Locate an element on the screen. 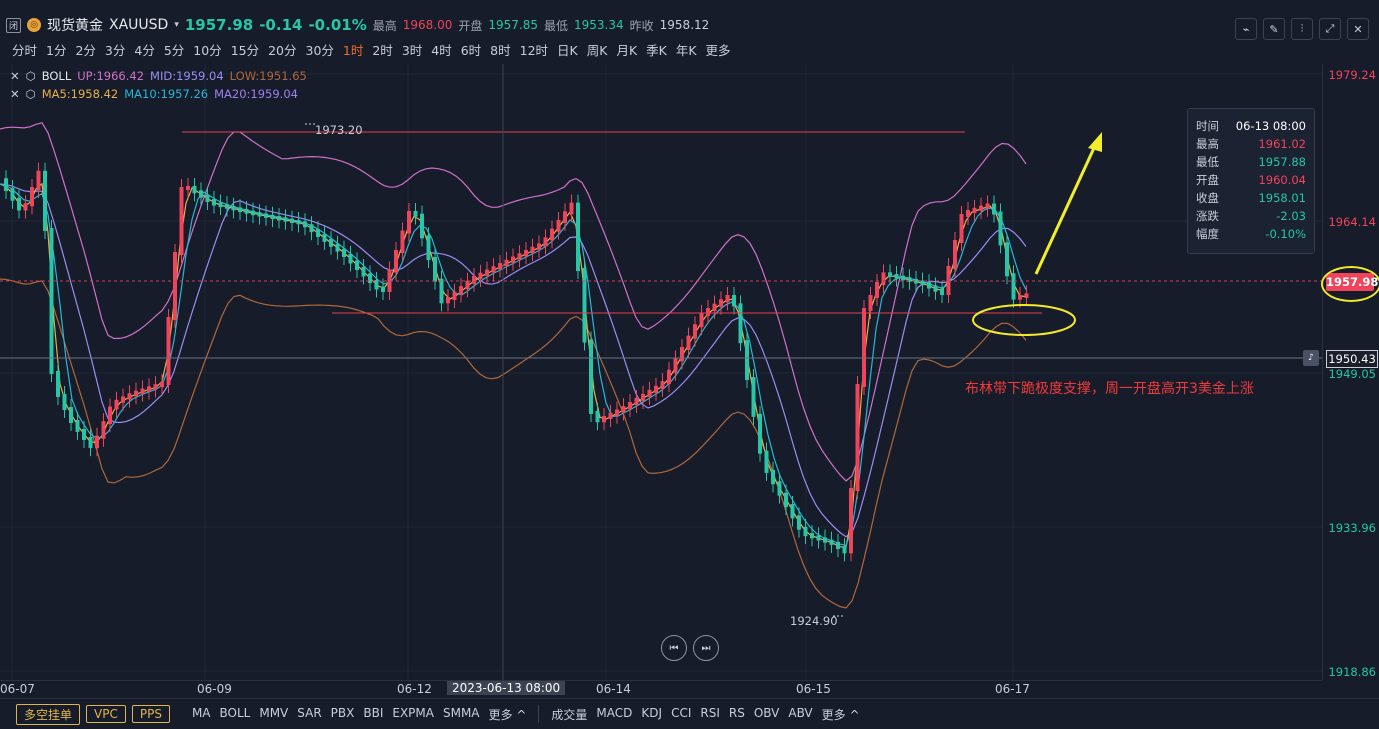 Image resolution: width=1379 pixels, height=729 pixels. bottom_indicators_main-2: MMV is located at coordinates (273, 714).